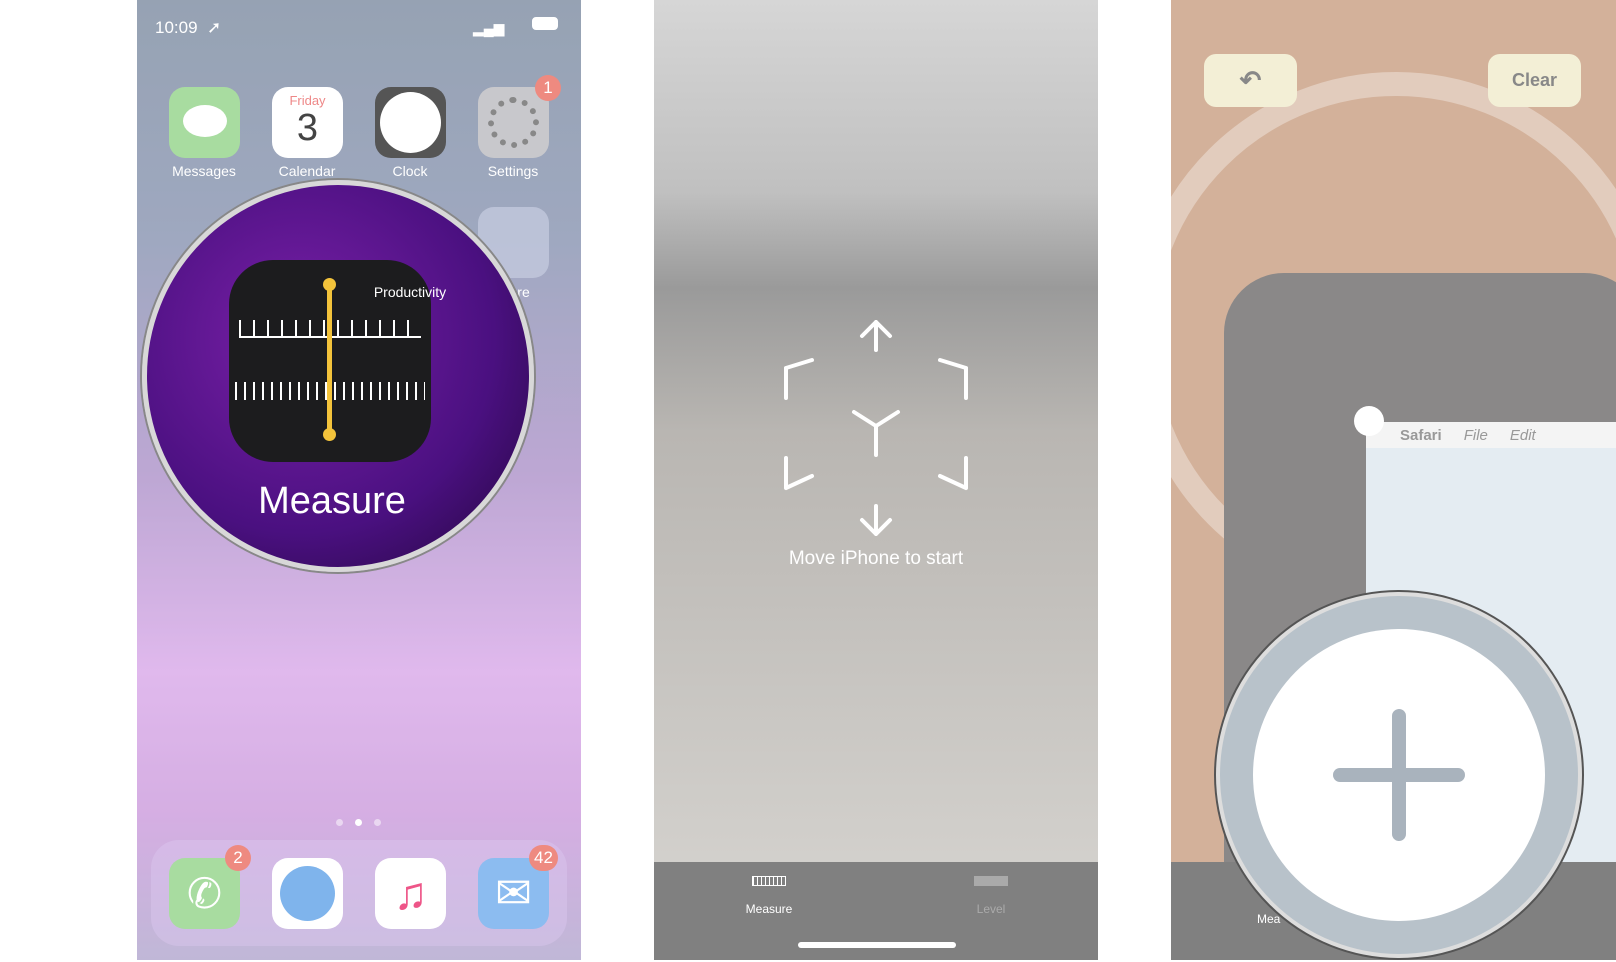 Image resolution: width=1616 pixels, height=962 pixels. I want to click on level-icon, so click(991, 881).